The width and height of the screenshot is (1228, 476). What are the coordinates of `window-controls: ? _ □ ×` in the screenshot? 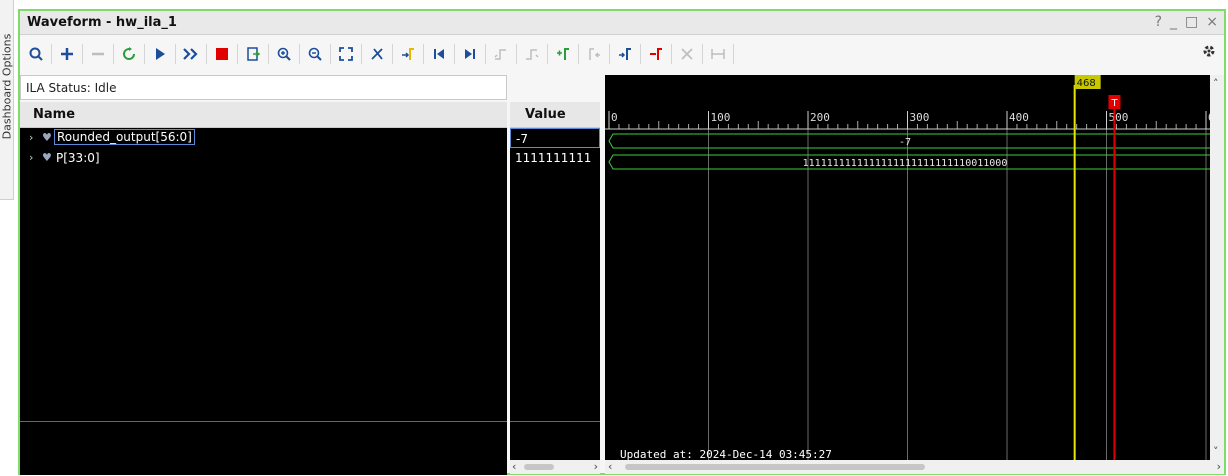 It's located at (1186, 22).